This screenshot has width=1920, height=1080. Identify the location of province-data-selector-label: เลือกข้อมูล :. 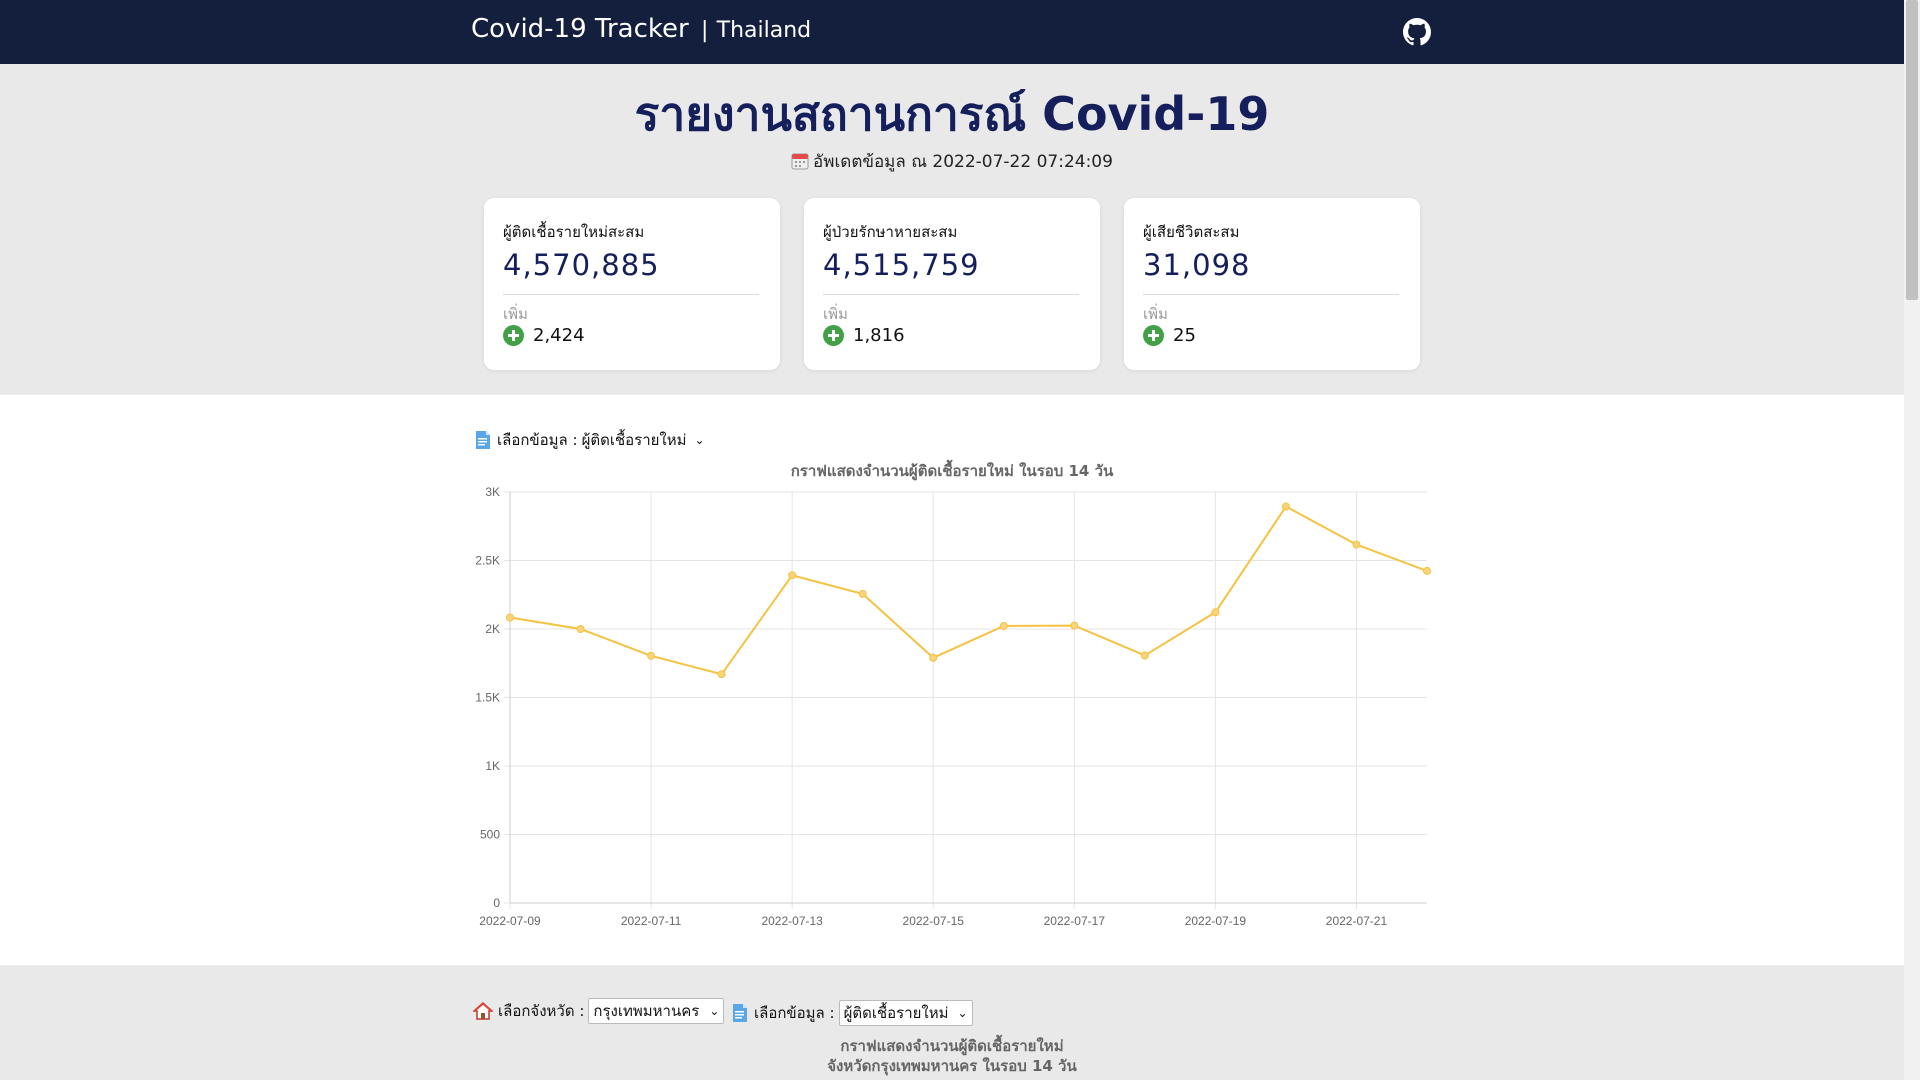
(794, 1013).